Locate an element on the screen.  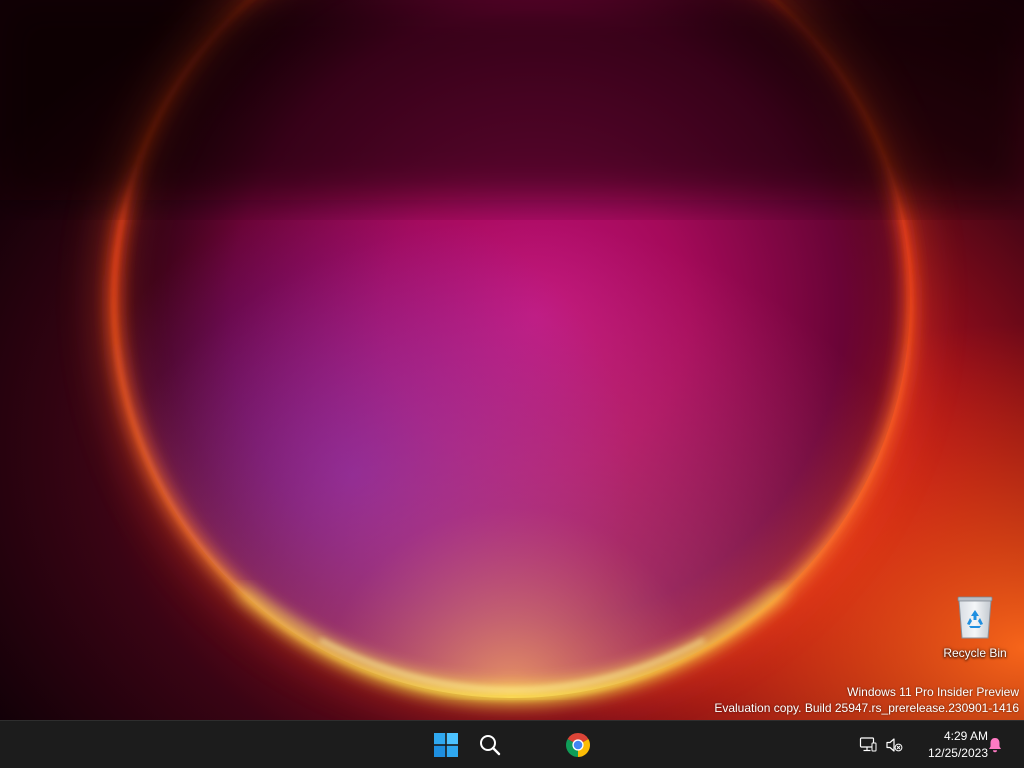
chrome-taskbar-button is located at coordinates (578, 745).